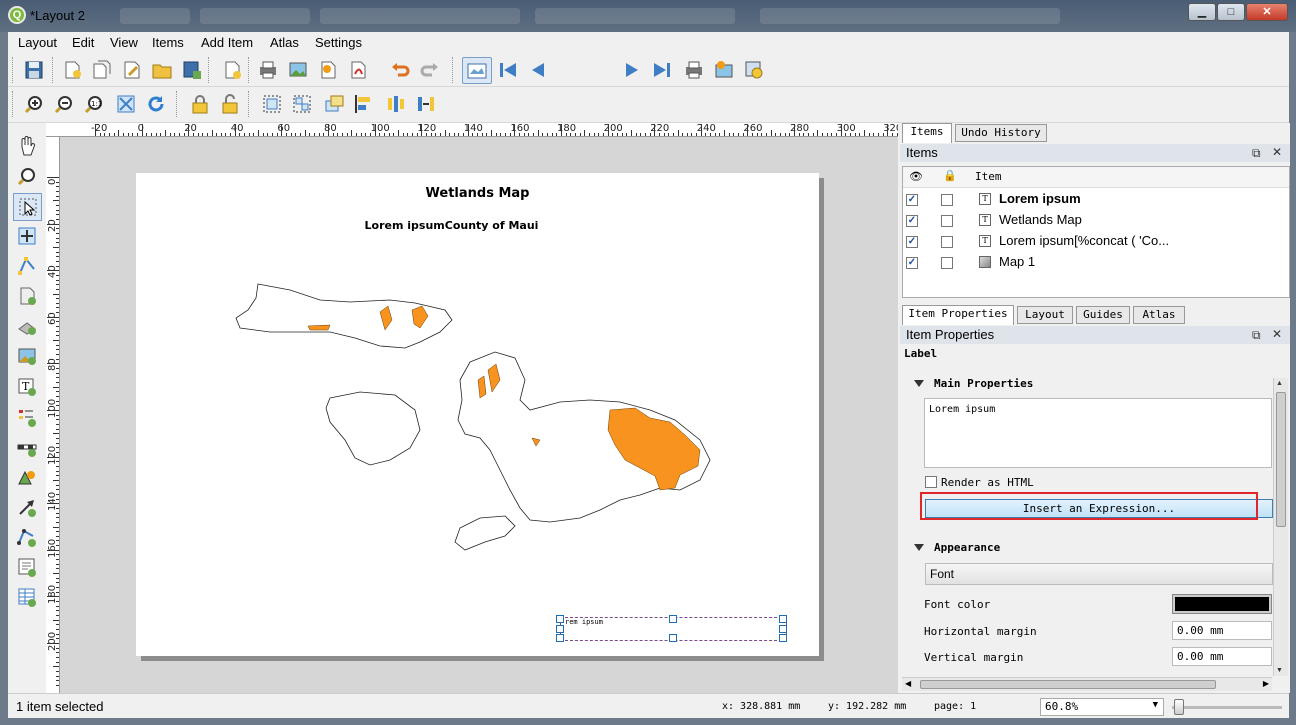 The image size is (1296, 725). Describe the element at coordinates (27, 567) in the screenshot. I see `add-html-icon` at that location.